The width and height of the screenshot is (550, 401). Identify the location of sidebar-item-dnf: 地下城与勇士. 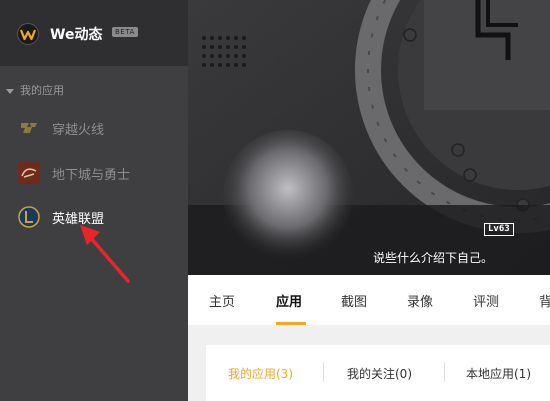
(94, 172).